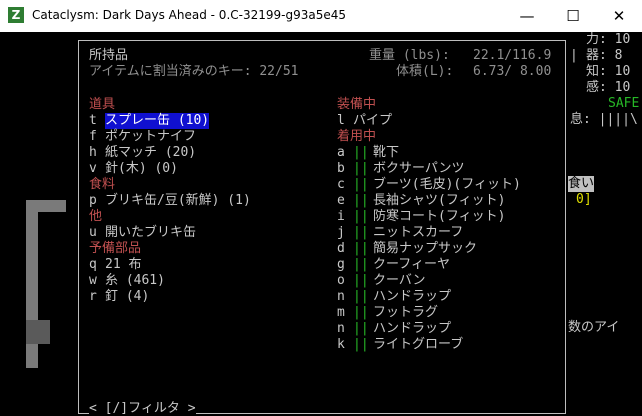  I want to click on item-name: クーフィーヤ, so click(411, 264).